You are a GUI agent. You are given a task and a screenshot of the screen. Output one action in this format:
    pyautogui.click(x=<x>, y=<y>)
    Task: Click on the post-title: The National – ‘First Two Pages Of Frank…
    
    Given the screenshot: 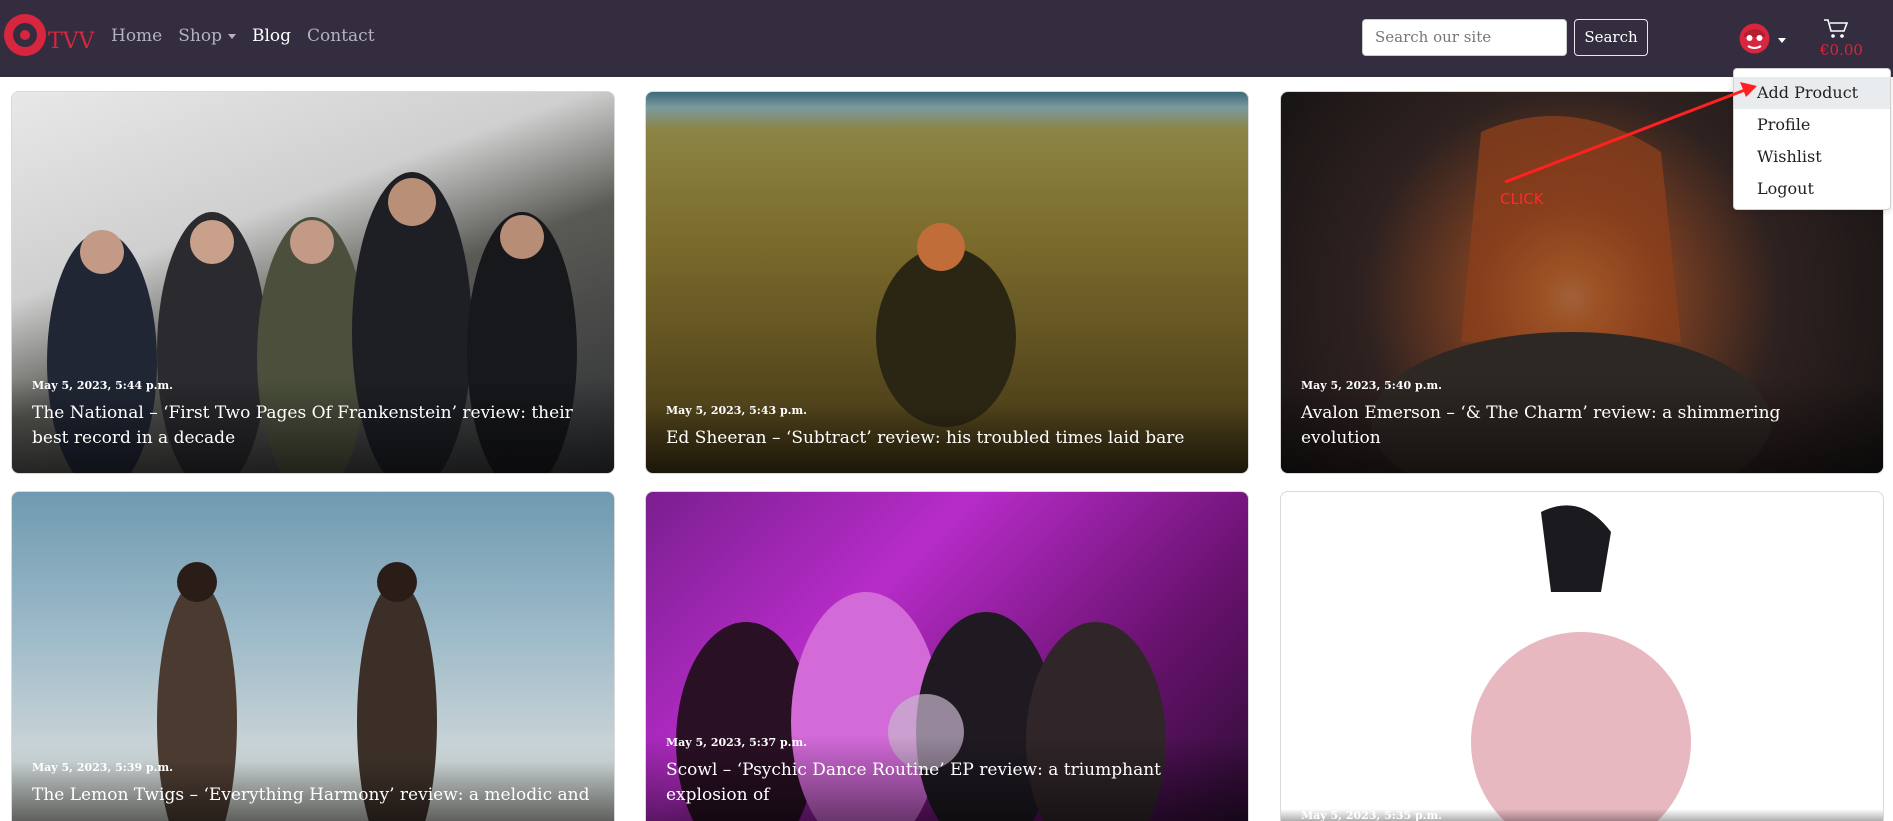 What is the action you would take?
    pyautogui.click(x=313, y=426)
    